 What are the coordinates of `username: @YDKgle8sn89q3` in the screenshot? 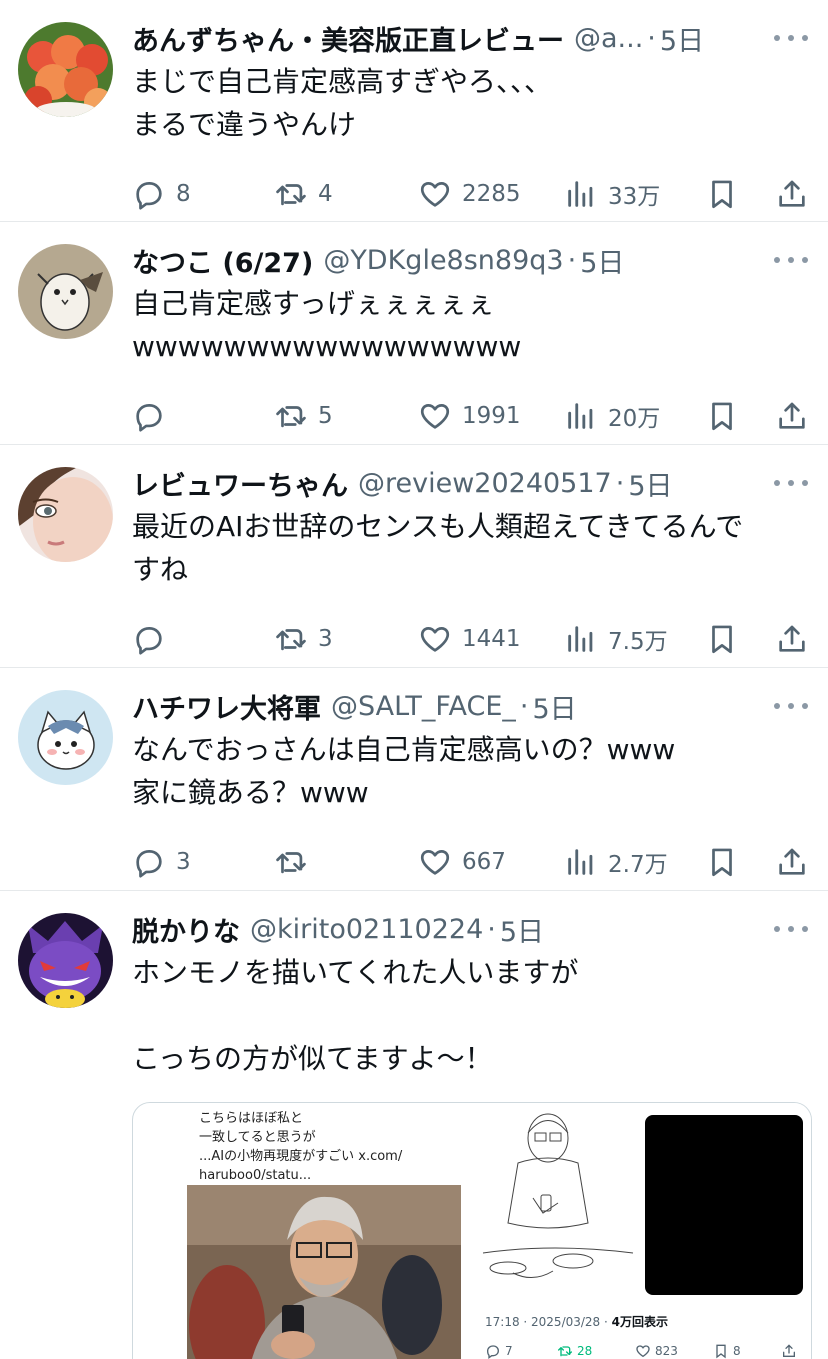 It's located at (443, 260).